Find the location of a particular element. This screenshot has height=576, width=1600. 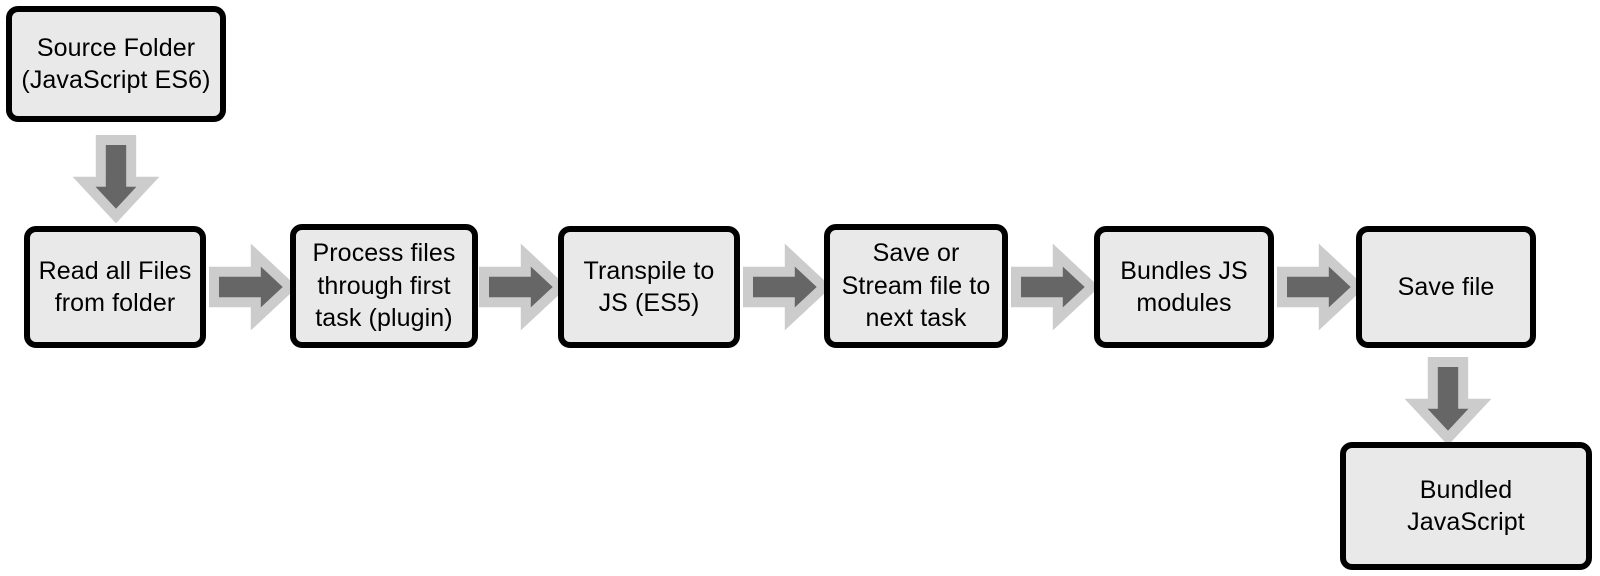

node-read-all-files: Read all Files from folder is located at coordinates (115, 287).